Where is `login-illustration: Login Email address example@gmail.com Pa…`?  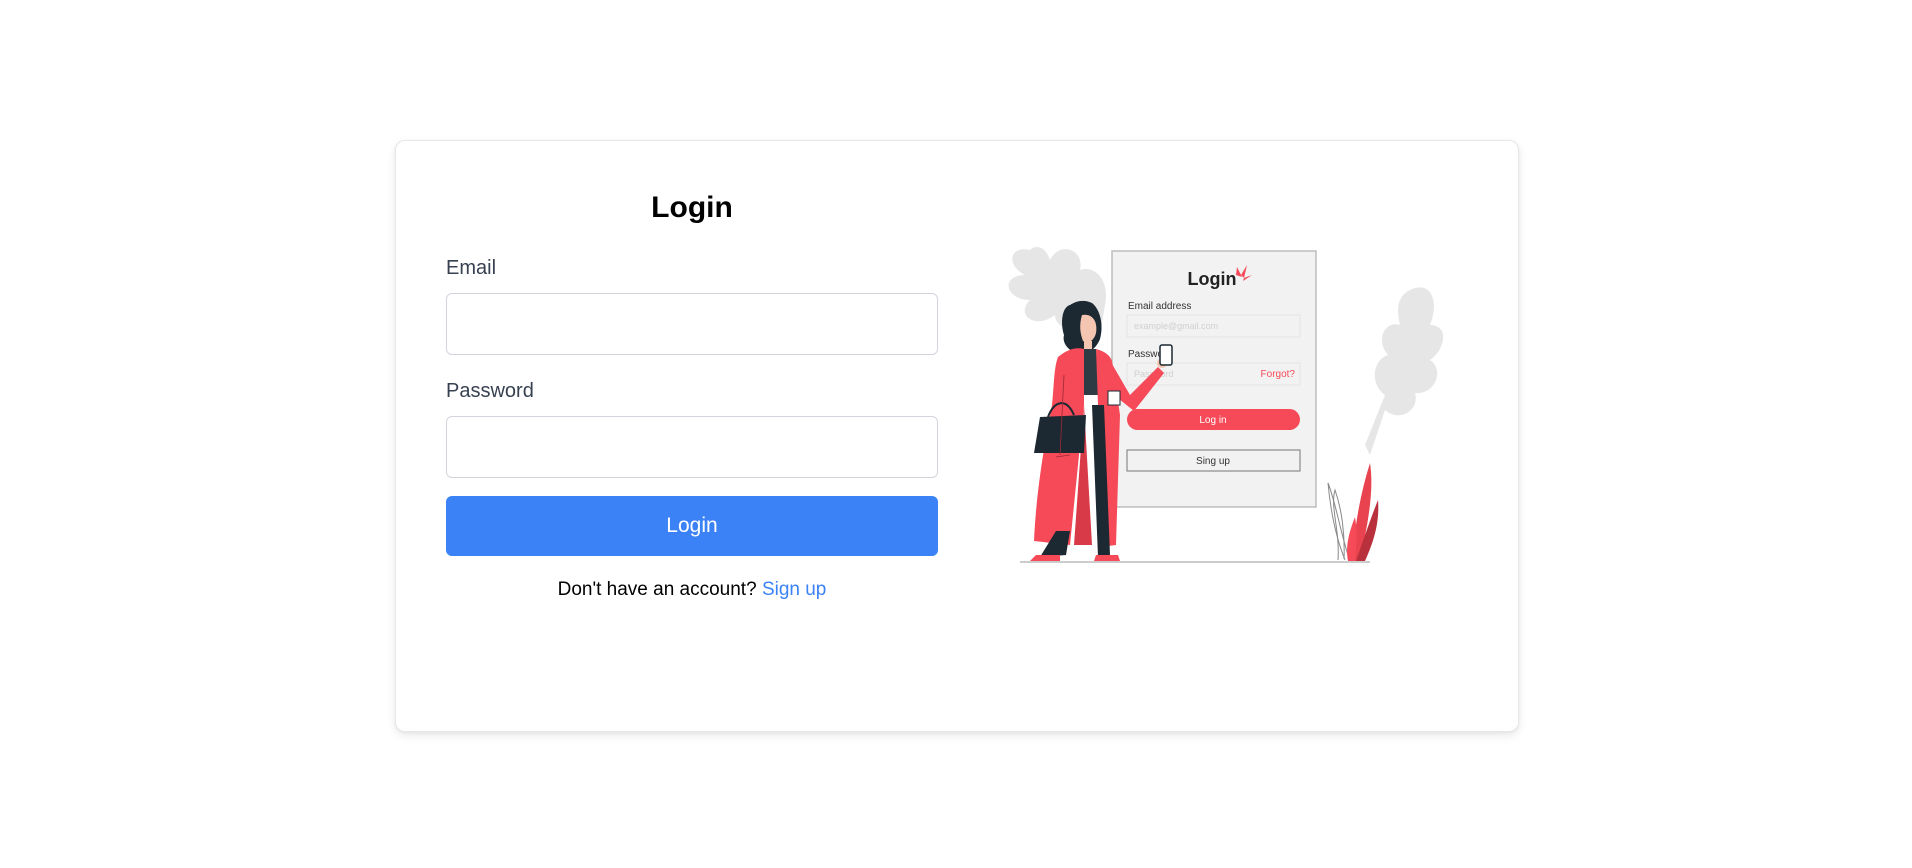 login-illustration: Login Email address example@gmail.com Pa… is located at coordinates (1226, 405).